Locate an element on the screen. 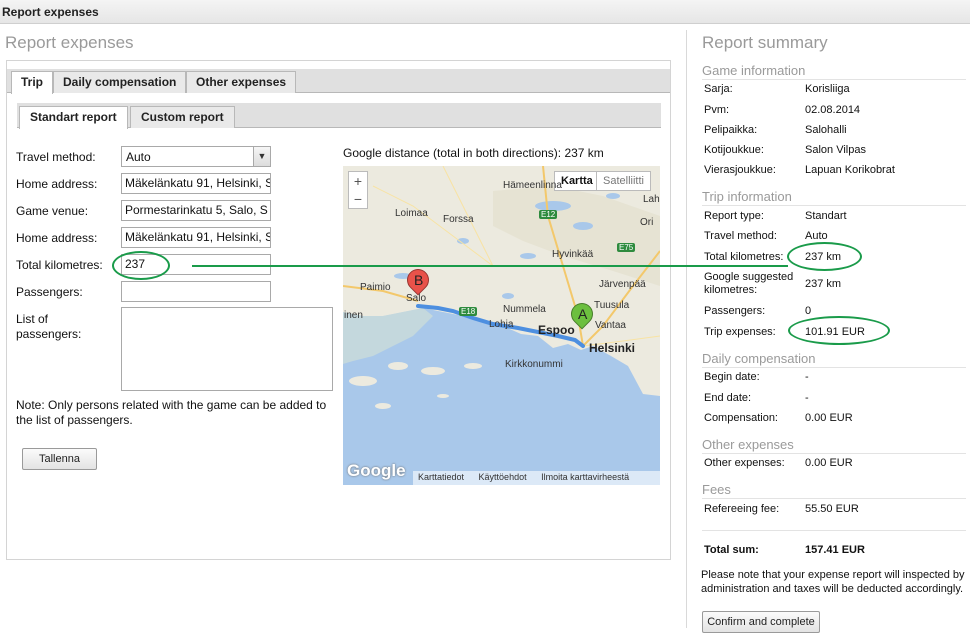 The height and width of the screenshot is (633, 970). map-label-lahti: Lah is located at coordinates (651, 199).